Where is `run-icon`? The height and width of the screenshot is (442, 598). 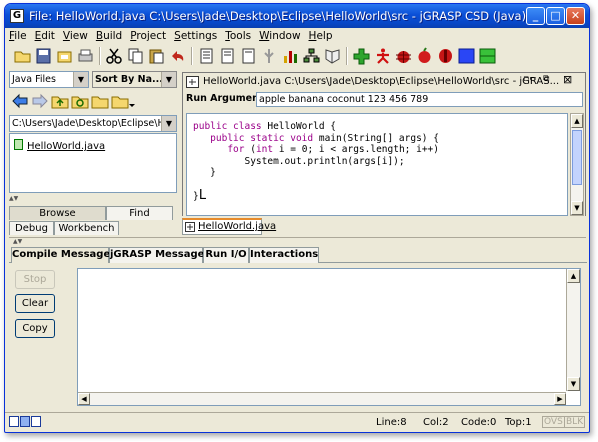
run-icon is located at coordinates (382, 56).